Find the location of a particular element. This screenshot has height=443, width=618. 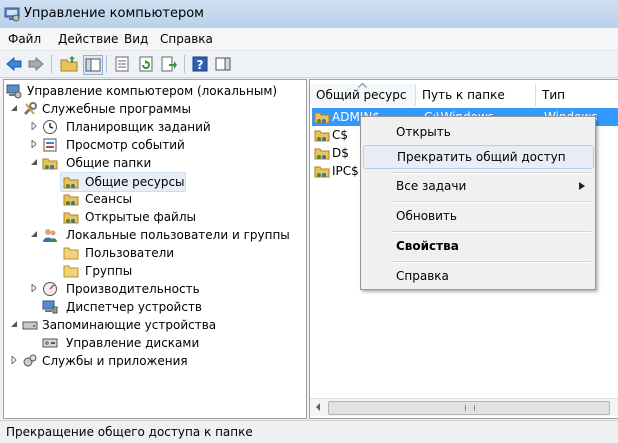

menu-item-label: Справка is located at coordinates (422, 276).